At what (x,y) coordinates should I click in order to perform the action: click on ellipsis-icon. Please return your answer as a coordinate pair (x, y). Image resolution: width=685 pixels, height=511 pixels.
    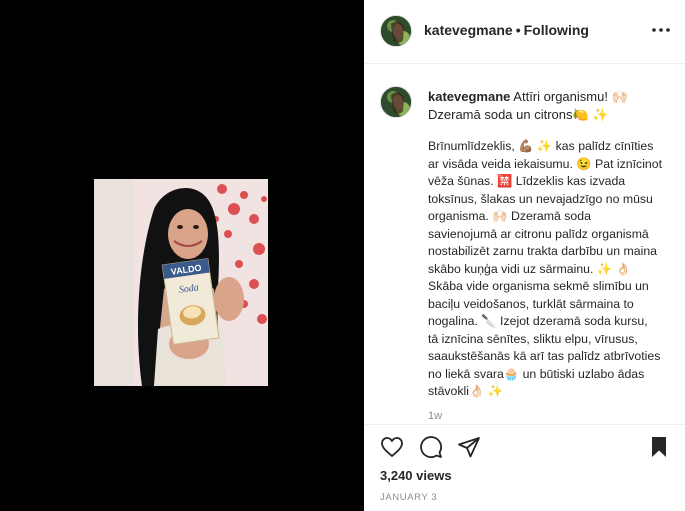
    Looking at the image, I should click on (661, 30).